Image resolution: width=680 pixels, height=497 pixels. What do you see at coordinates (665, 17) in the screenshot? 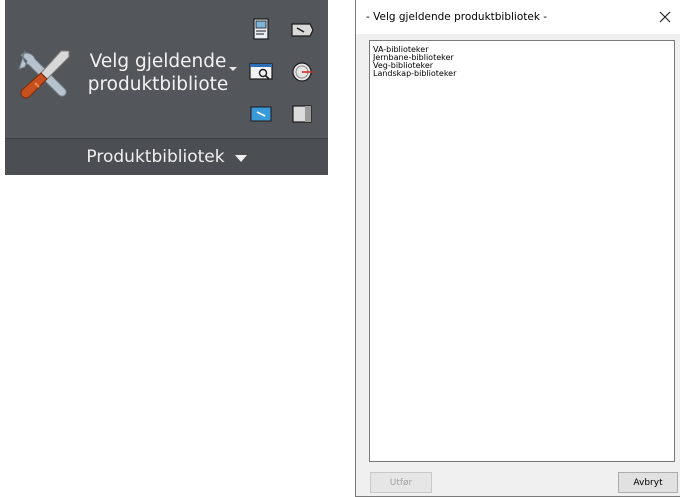
I see `close-icon` at bounding box center [665, 17].